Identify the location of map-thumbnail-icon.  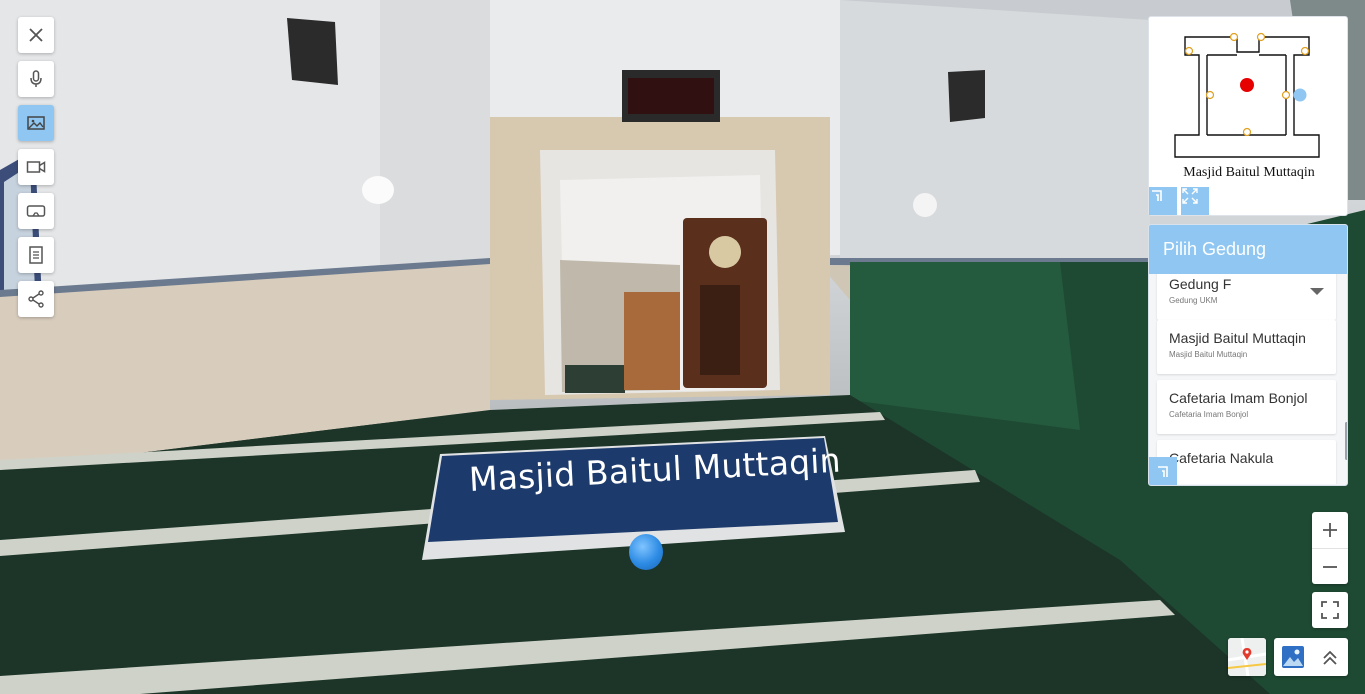
(1247, 657).